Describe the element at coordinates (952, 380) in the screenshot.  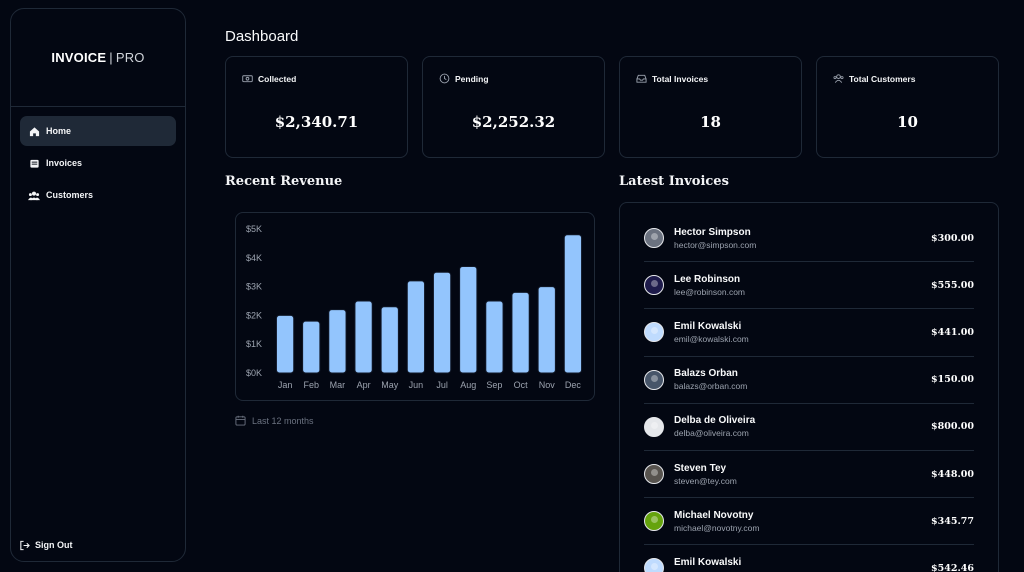
I see `invoice-amount: $150.00` at that location.